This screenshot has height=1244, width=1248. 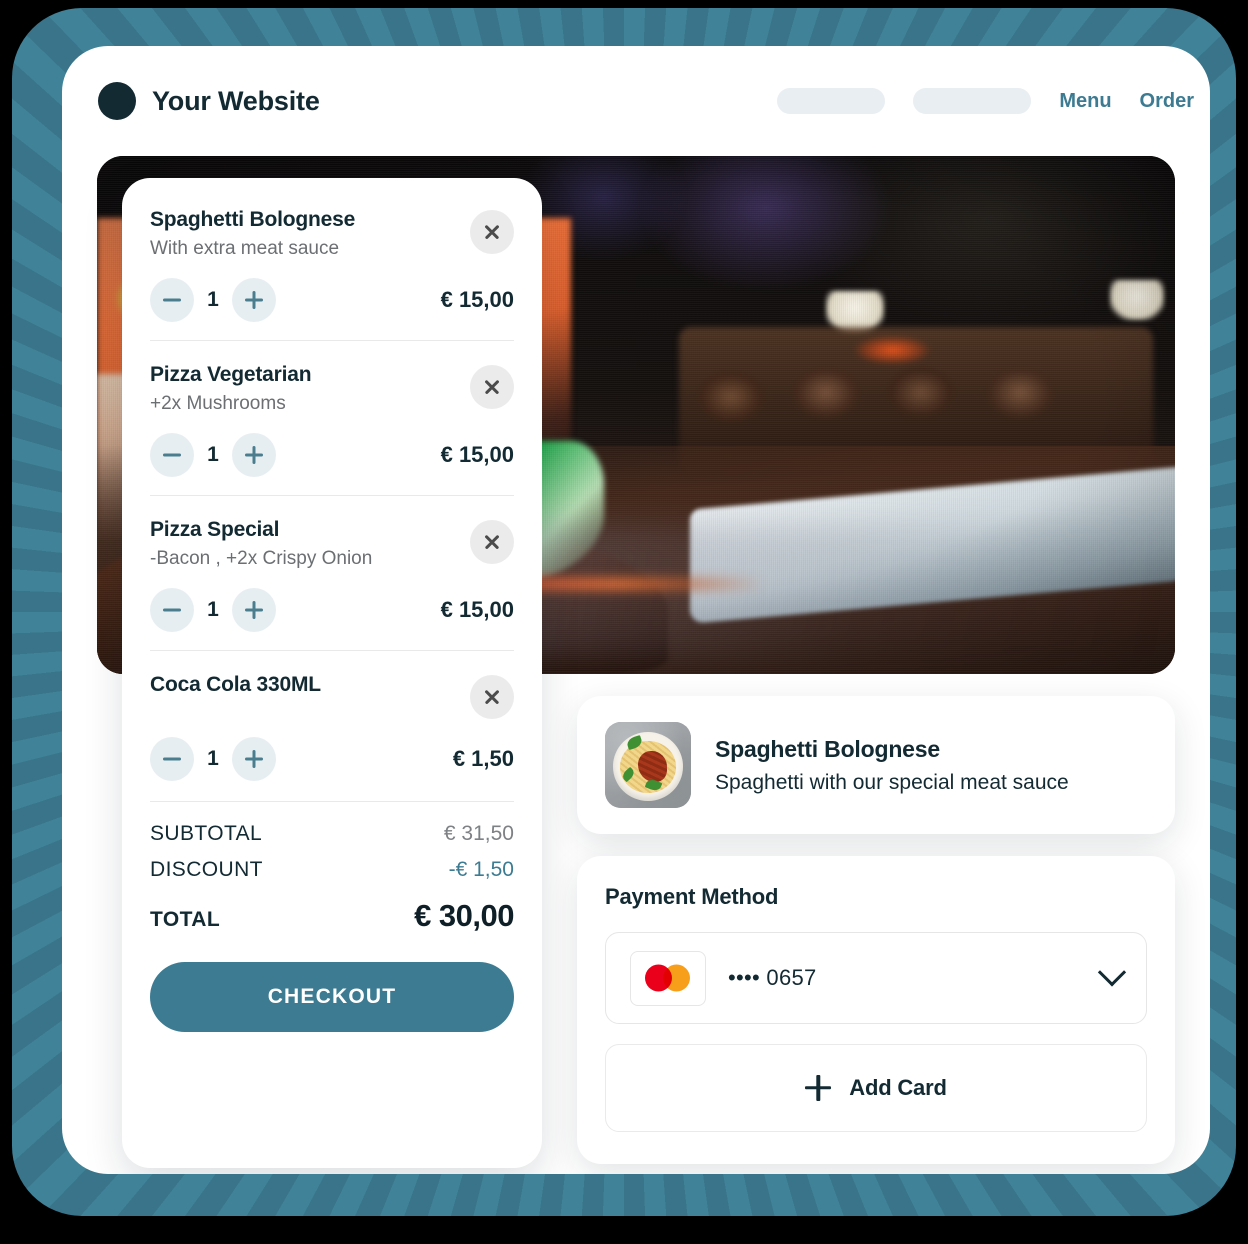 What do you see at coordinates (668, 978) in the screenshot?
I see `mastercard-icon` at bounding box center [668, 978].